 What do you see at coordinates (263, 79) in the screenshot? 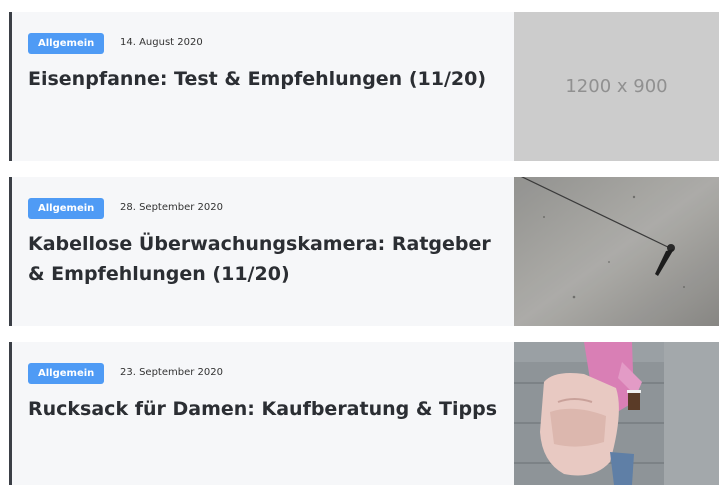
I see `article-title: Eisenpfanne: Test & Empfehlungen (11/20)` at bounding box center [263, 79].